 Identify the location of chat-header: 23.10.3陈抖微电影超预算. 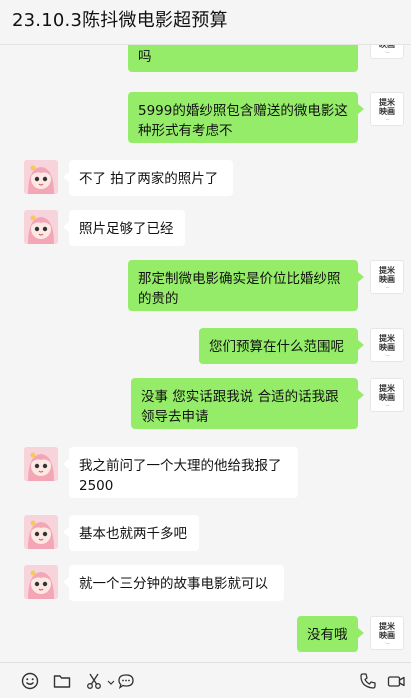
(205, 22).